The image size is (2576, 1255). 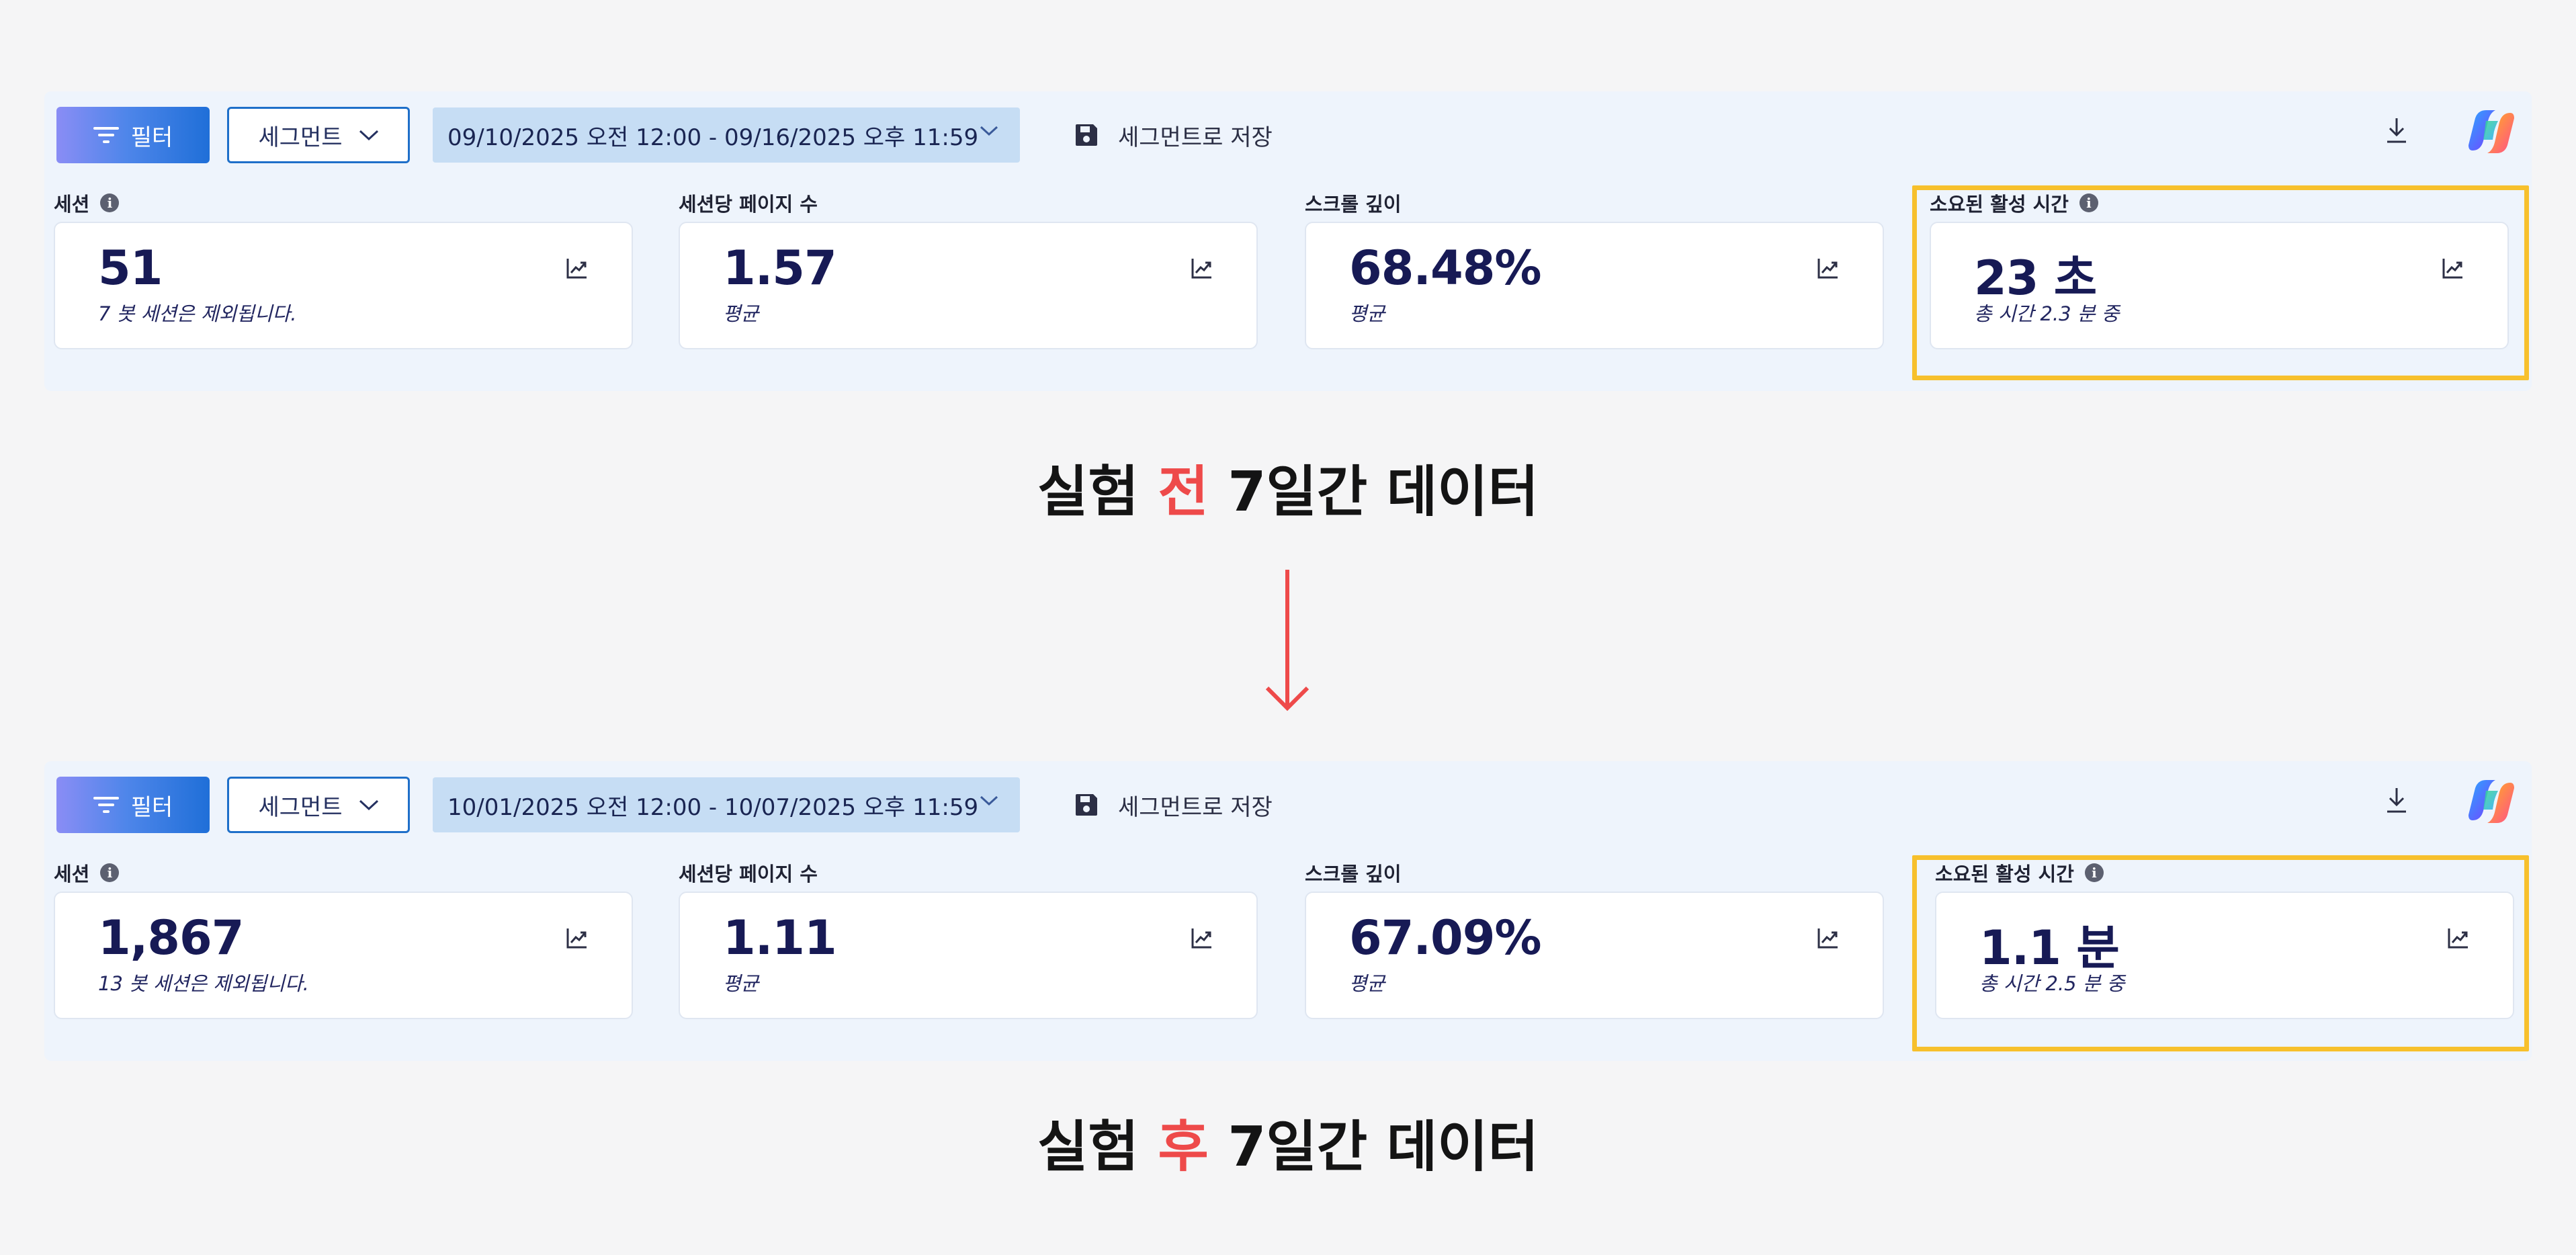 I want to click on metric-scroll-depth: 스크롤 깊이 68.48% 평균, so click(x=1596, y=269).